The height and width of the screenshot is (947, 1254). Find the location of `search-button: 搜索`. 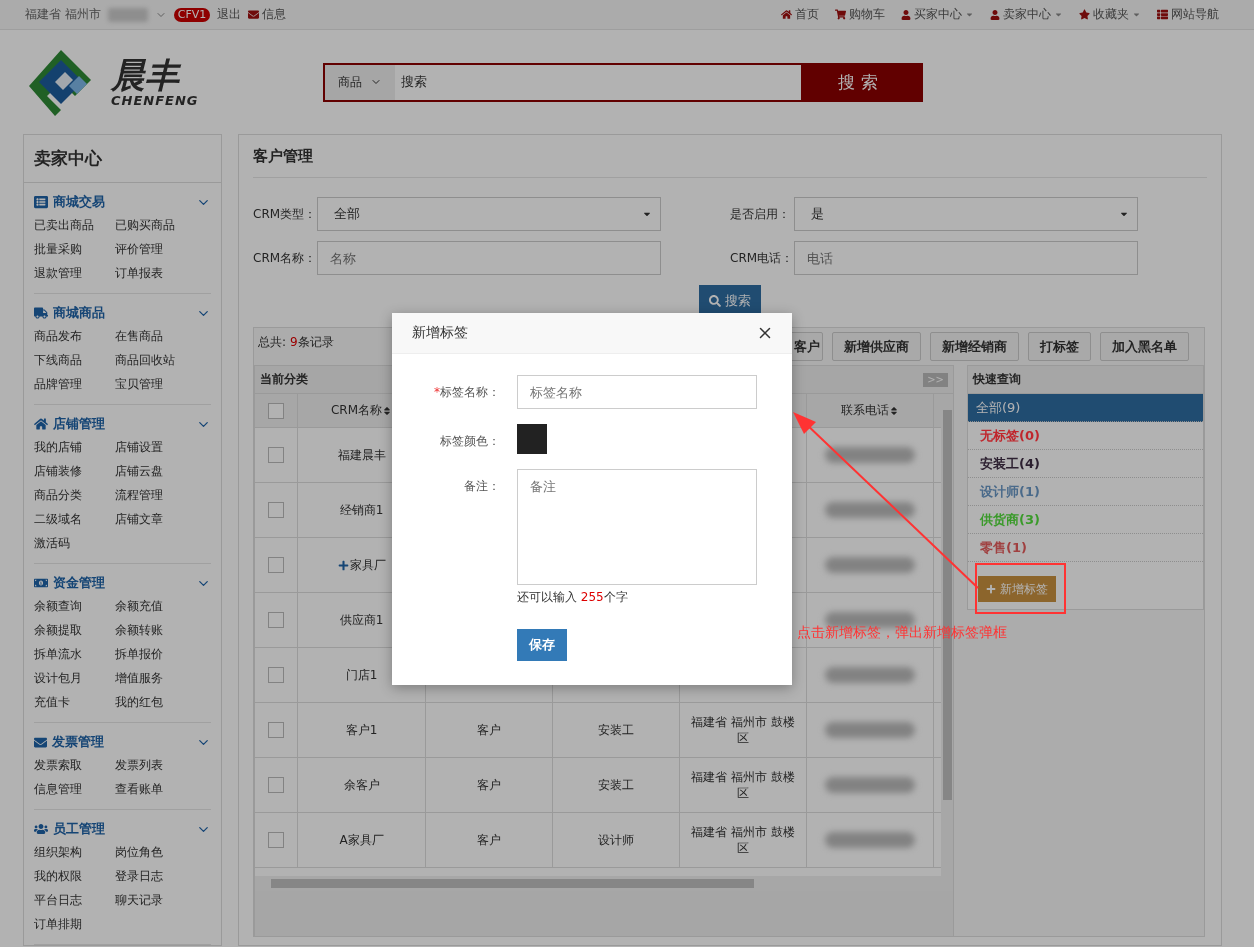

search-button: 搜索 is located at coordinates (861, 82).